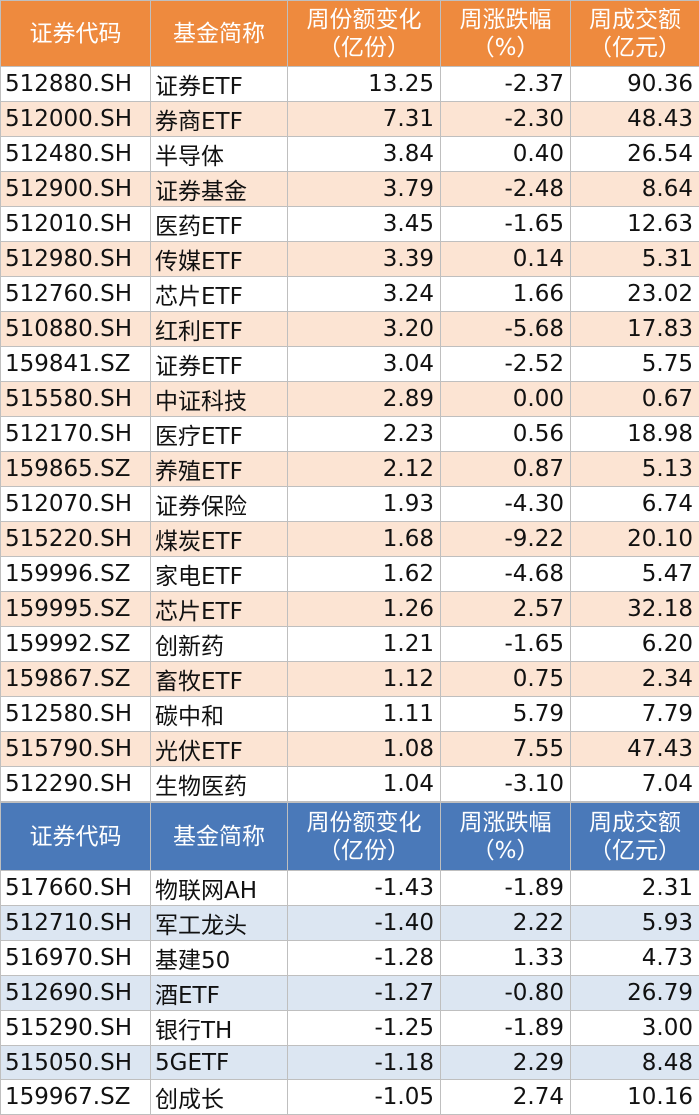  I want to click on cell-name: 煤炭ETF, so click(219, 539).